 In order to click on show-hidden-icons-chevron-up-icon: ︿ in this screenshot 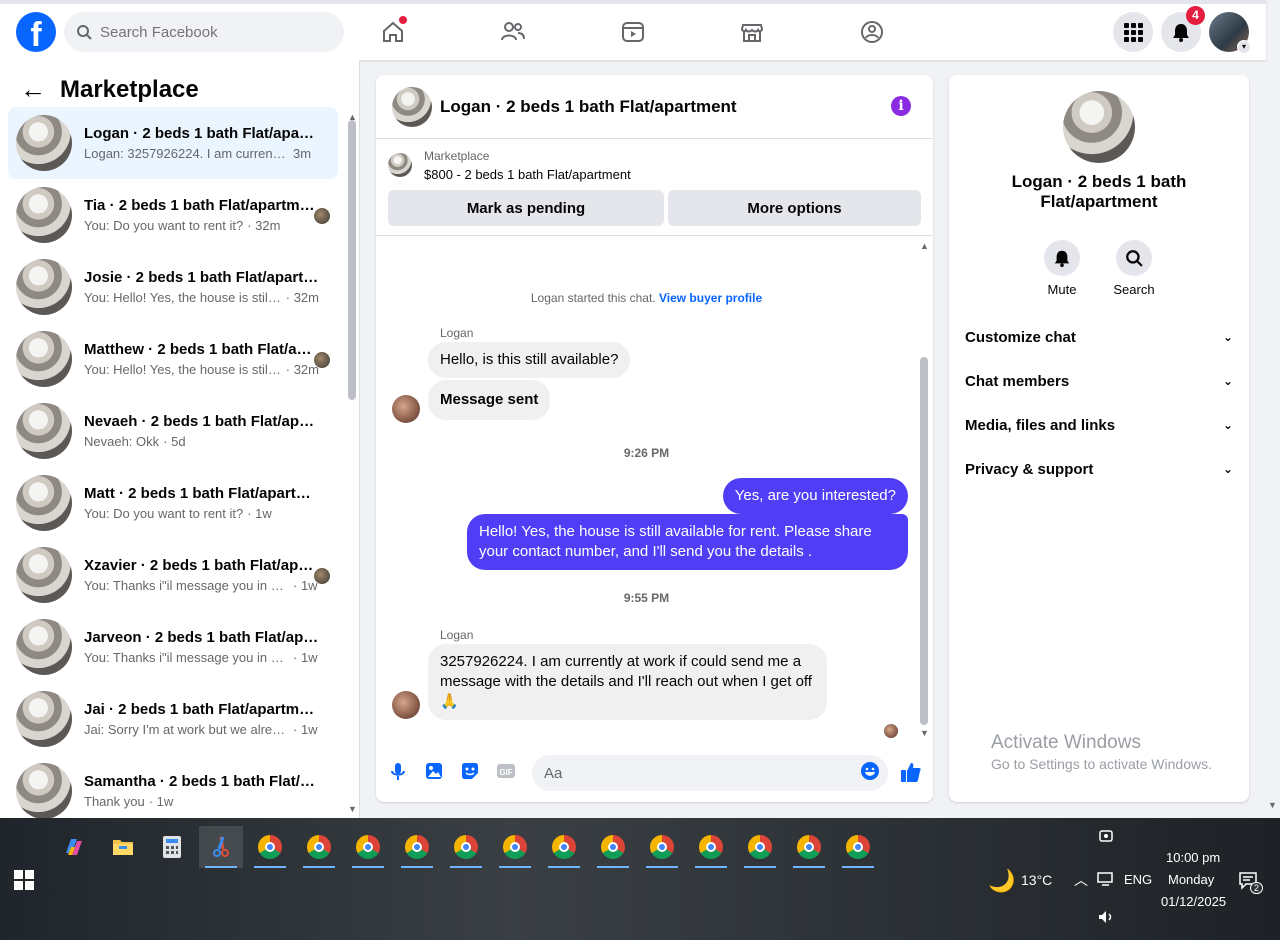, I will do `click(1081, 880)`.